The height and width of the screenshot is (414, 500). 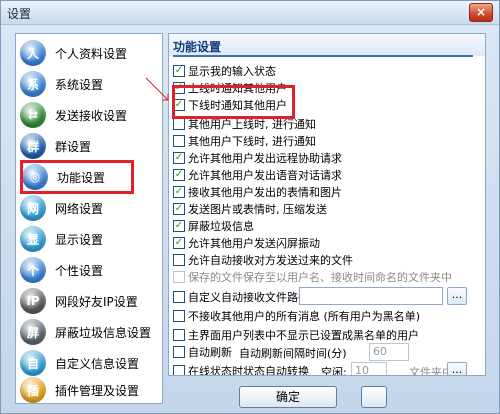 What do you see at coordinates (232, 71) in the screenshot?
I see `option-label: 显示我的输入状态` at bounding box center [232, 71].